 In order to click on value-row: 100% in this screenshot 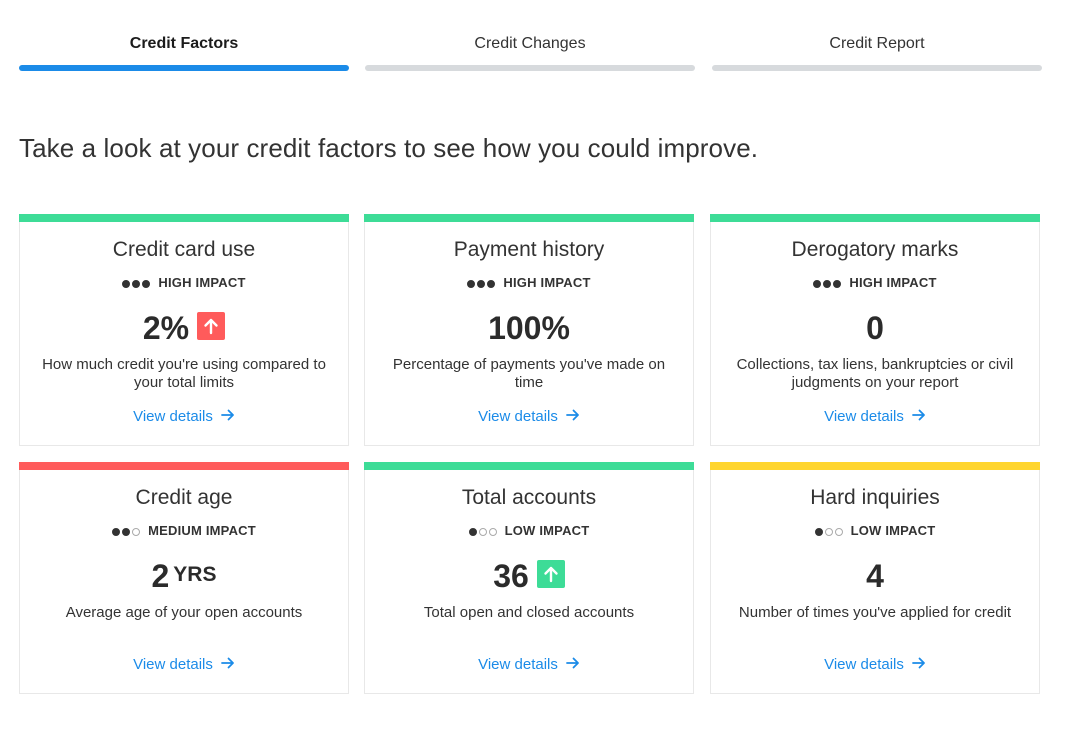, I will do `click(529, 328)`.